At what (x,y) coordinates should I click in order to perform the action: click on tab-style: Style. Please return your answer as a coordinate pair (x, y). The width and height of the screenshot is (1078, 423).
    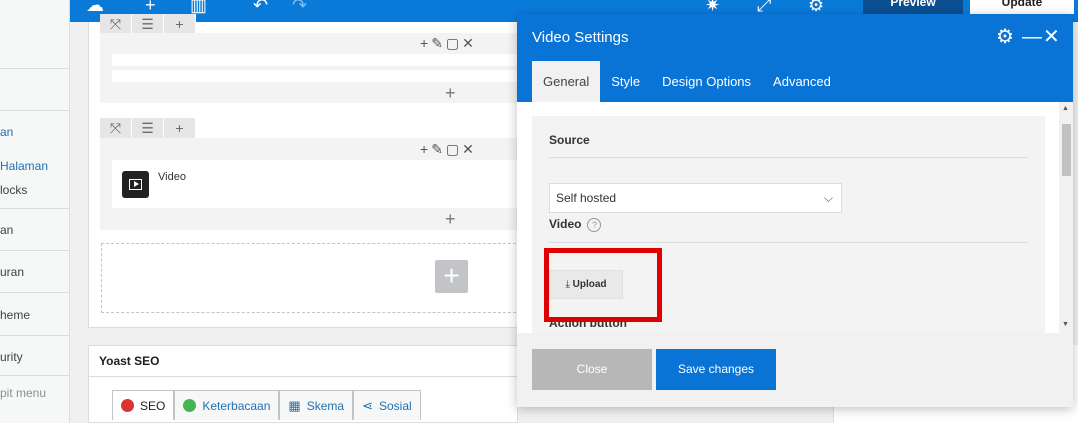
    Looking at the image, I should click on (625, 81).